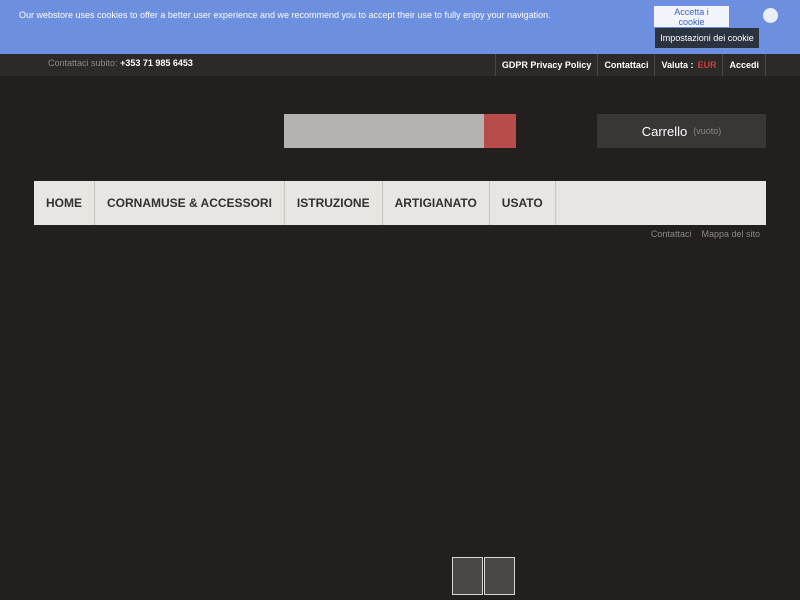 The height and width of the screenshot is (600, 800). What do you see at coordinates (664, 131) in the screenshot?
I see `cart-label: Carrello` at bounding box center [664, 131].